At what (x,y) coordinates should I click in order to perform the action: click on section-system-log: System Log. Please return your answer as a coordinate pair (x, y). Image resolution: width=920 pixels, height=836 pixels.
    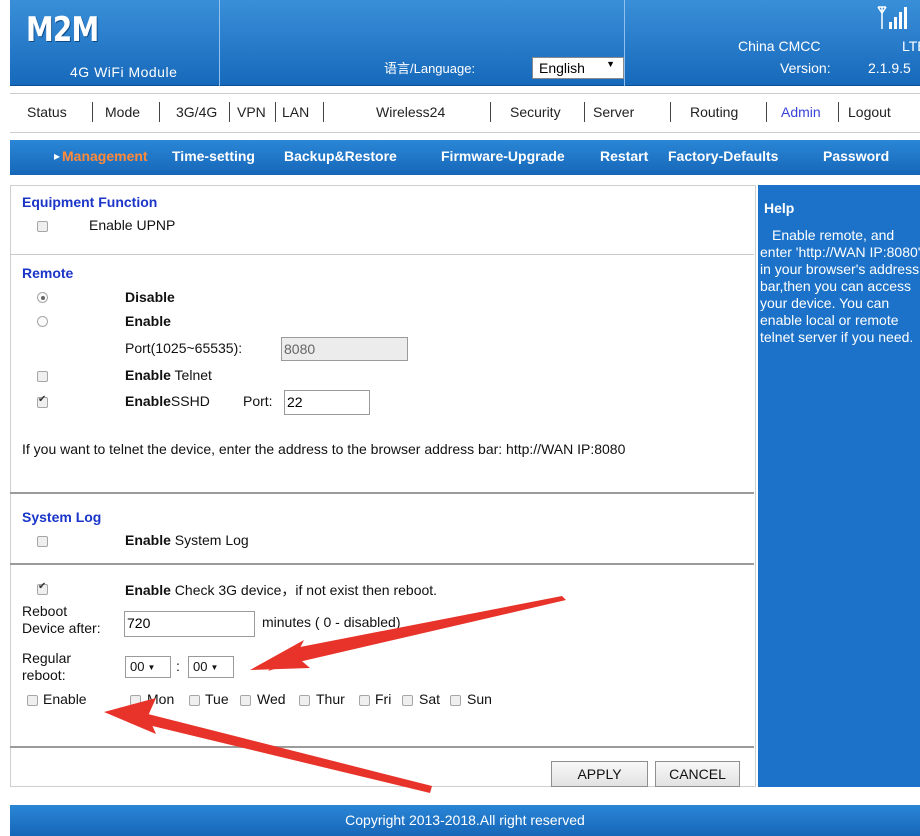
    Looking at the image, I should click on (62, 517).